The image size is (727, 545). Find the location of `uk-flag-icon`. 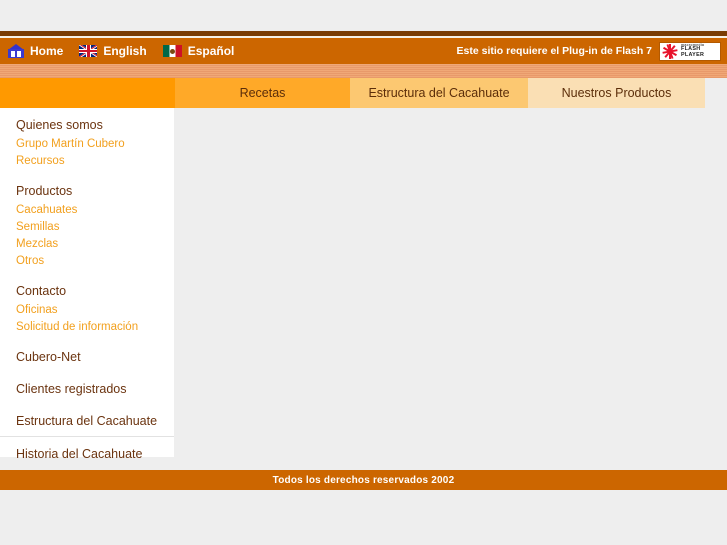

uk-flag-icon is located at coordinates (88, 51).